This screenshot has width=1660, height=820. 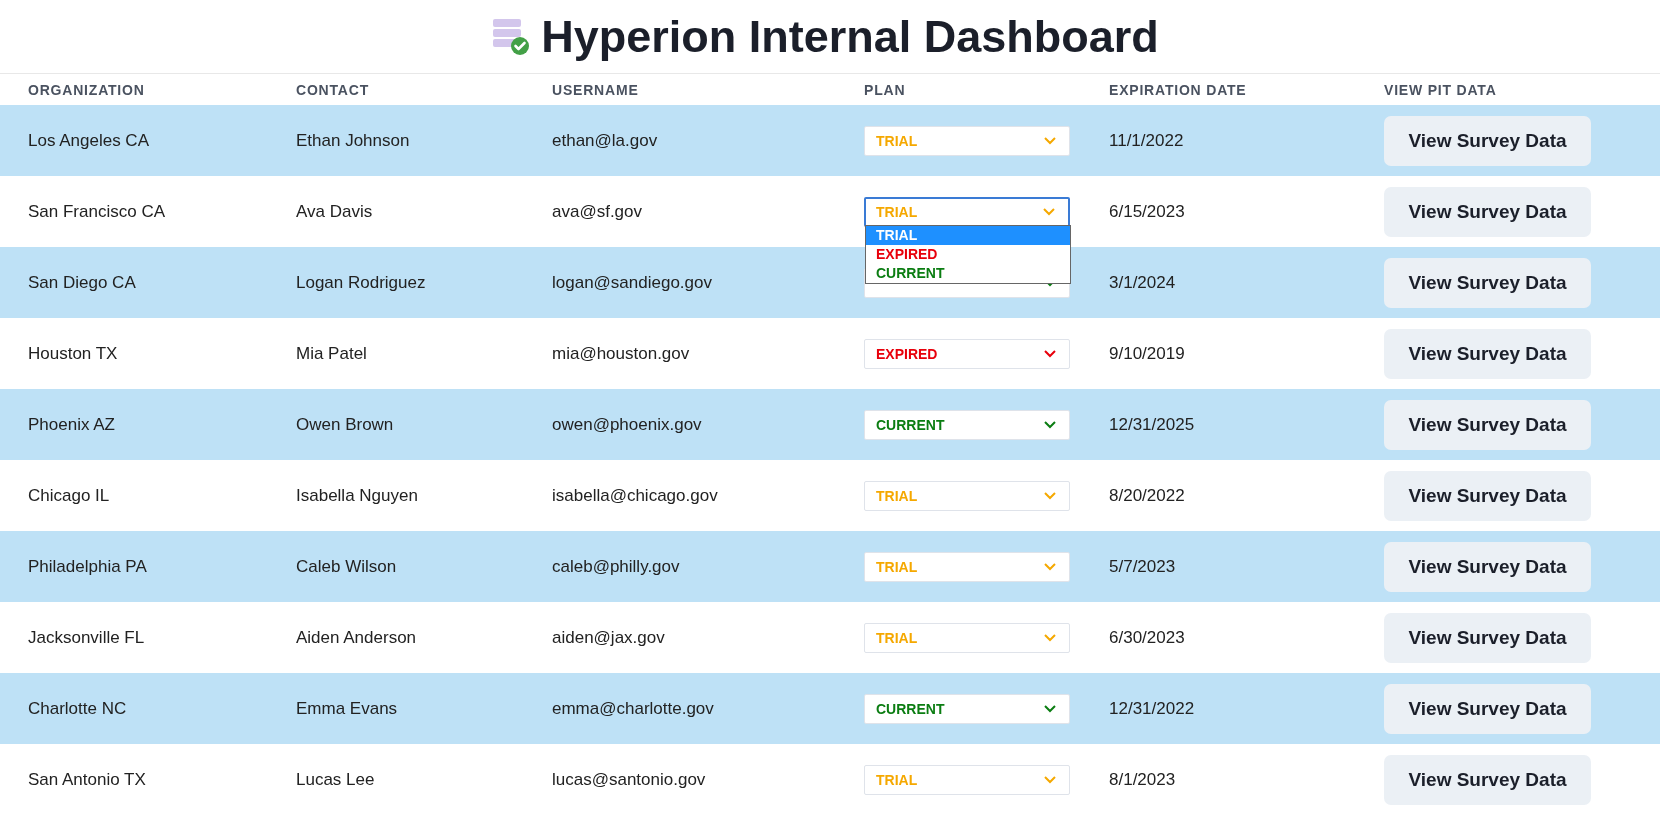 I want to click on username-cell-text: aiden@jax.gov, so click(x=609, y=637).